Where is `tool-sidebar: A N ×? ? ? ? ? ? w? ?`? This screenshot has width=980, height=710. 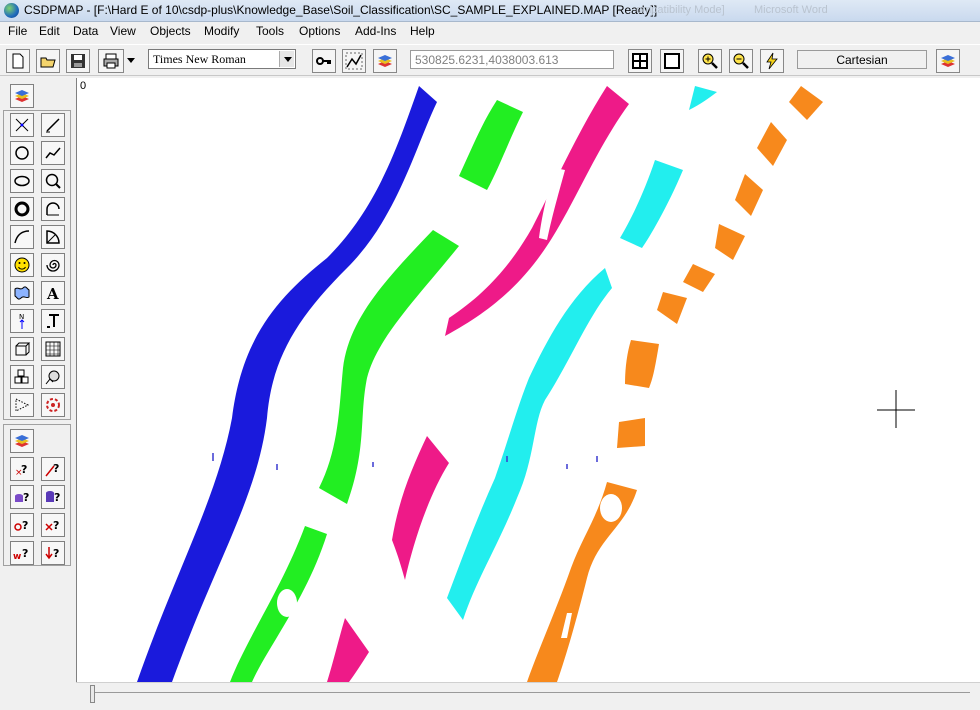
tool-sidebar: A N ×? ? ? ? ? ? w? ? is located at coordinates (37, 394).